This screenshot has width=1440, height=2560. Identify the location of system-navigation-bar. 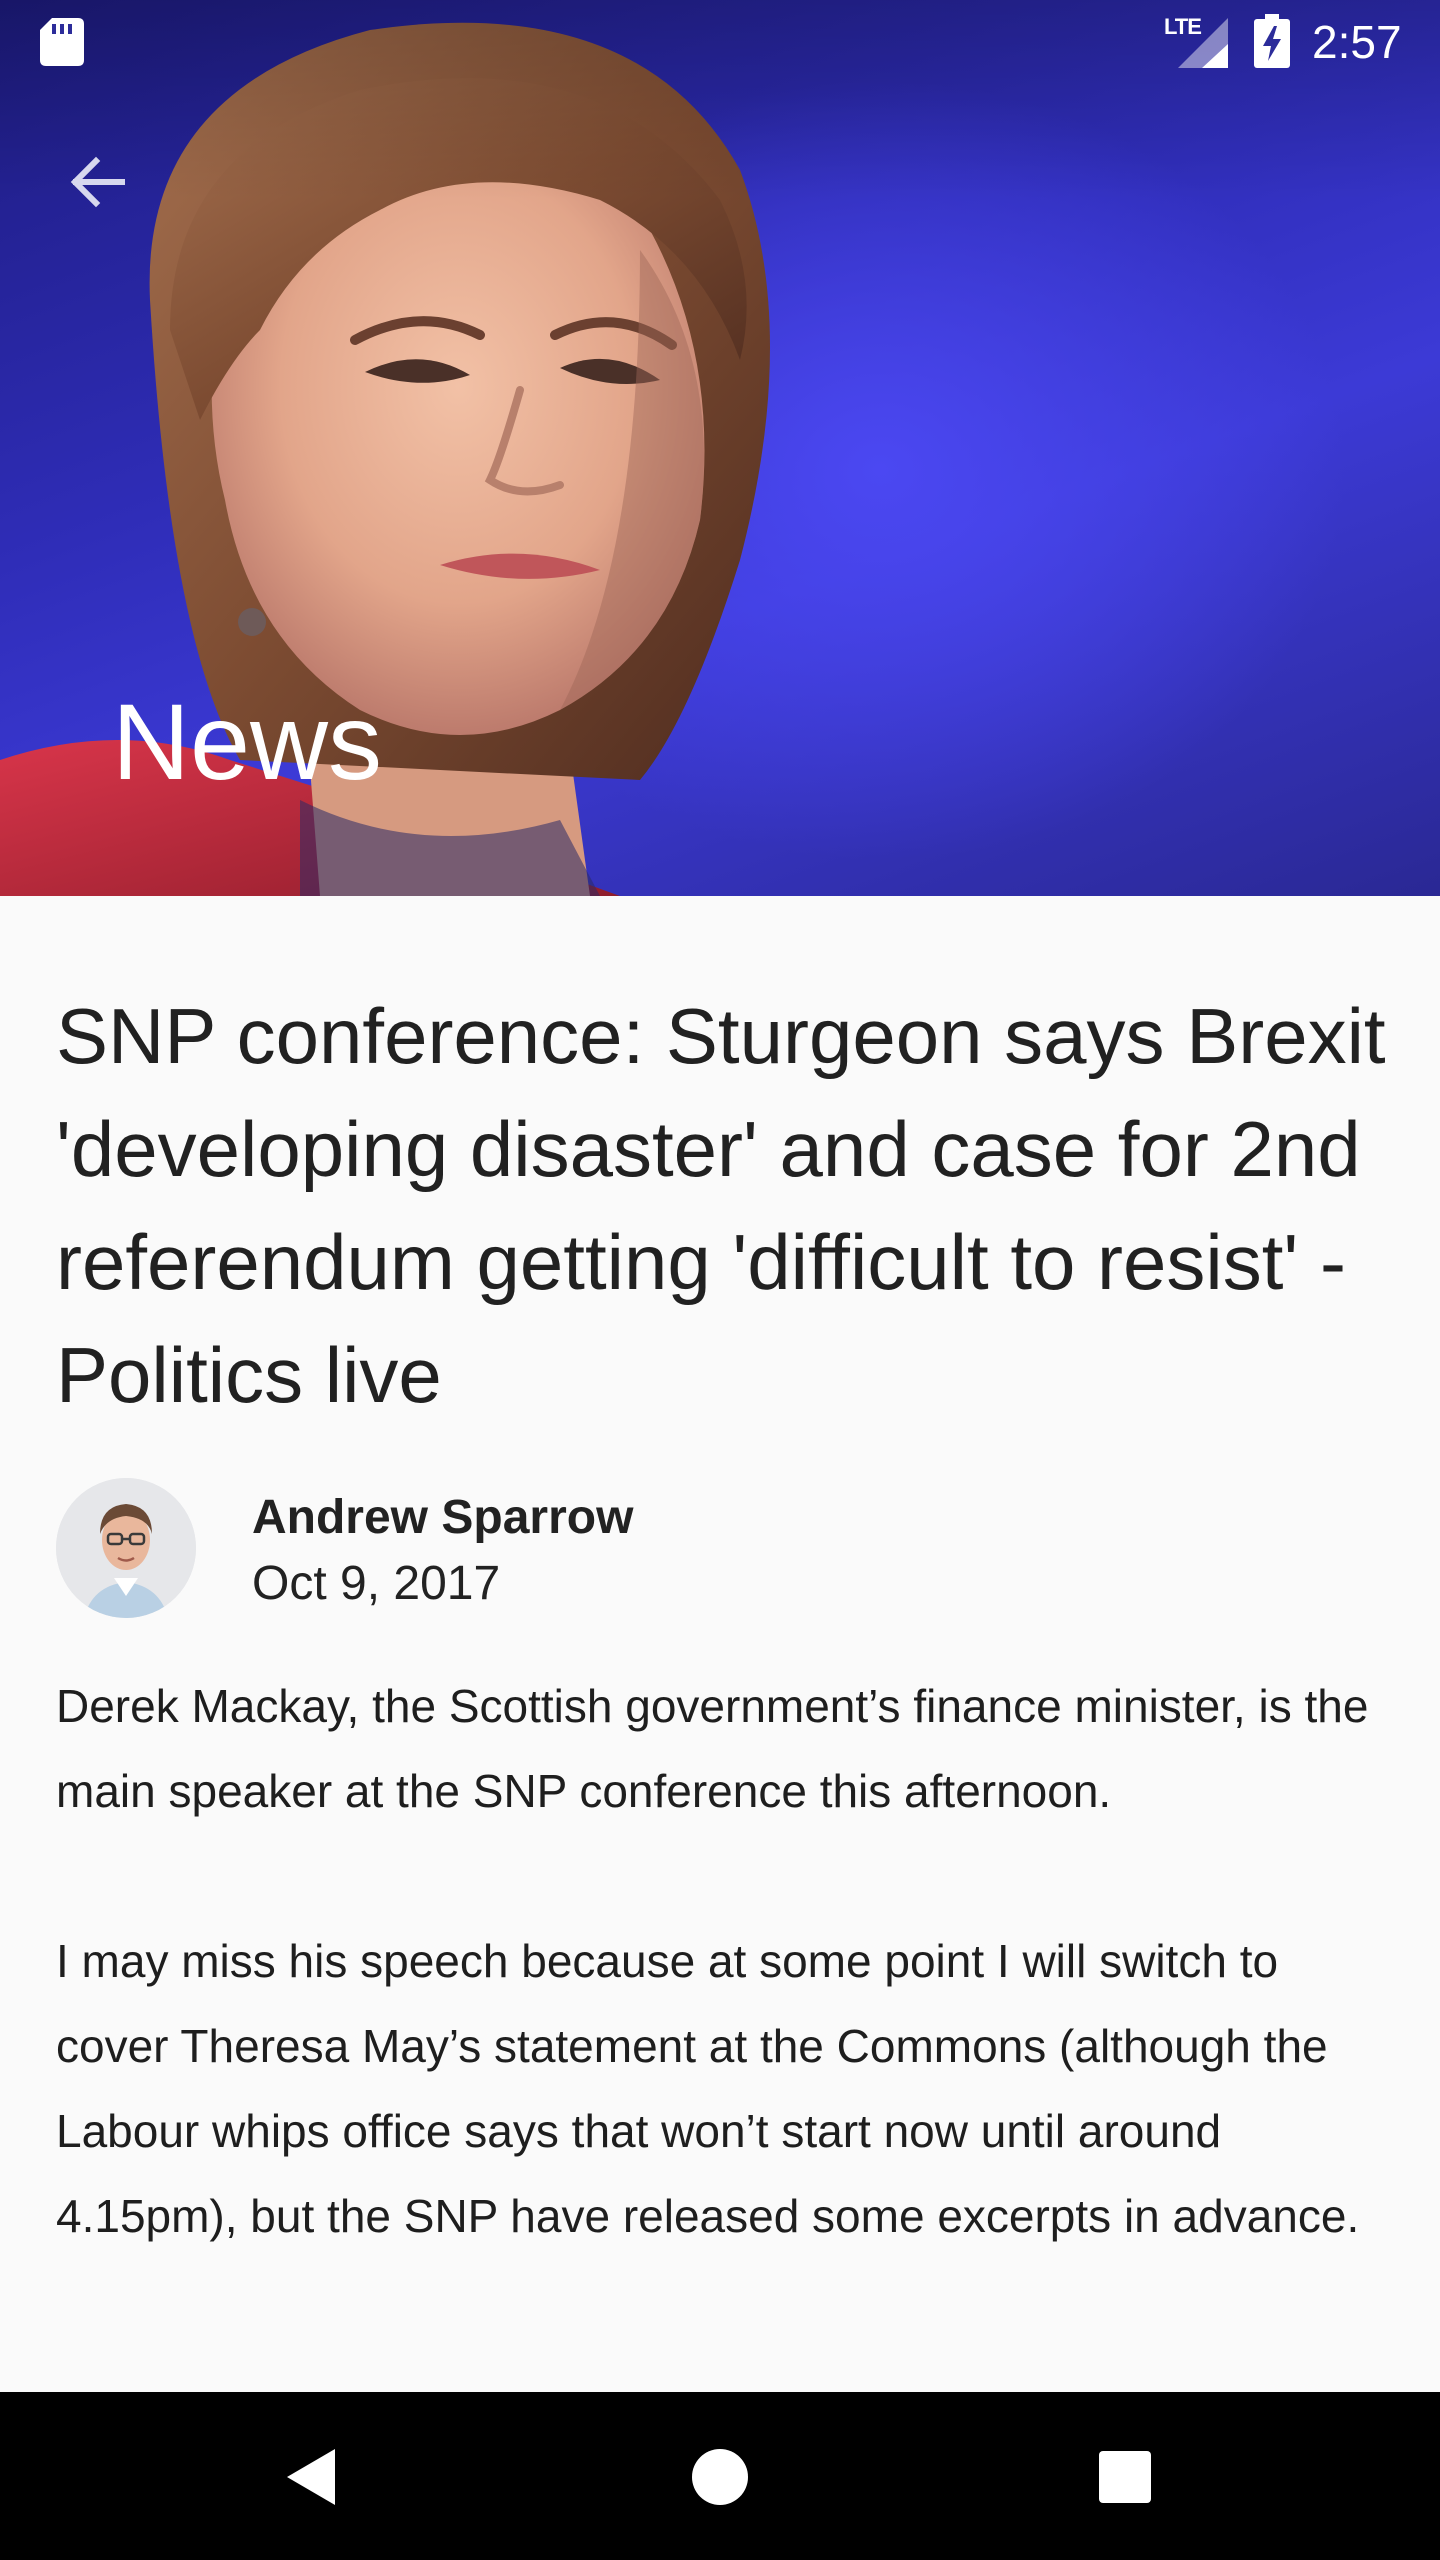
(720, 2476).